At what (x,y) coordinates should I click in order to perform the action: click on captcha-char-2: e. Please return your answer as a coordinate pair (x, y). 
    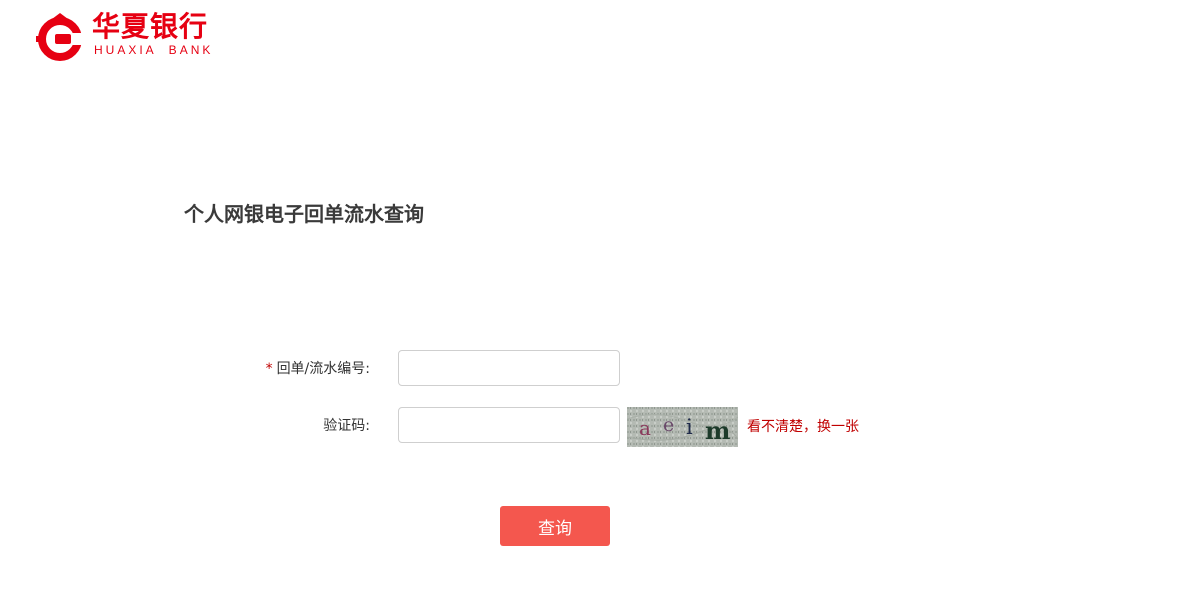
    Looking at the image, I should click on (668, 425).